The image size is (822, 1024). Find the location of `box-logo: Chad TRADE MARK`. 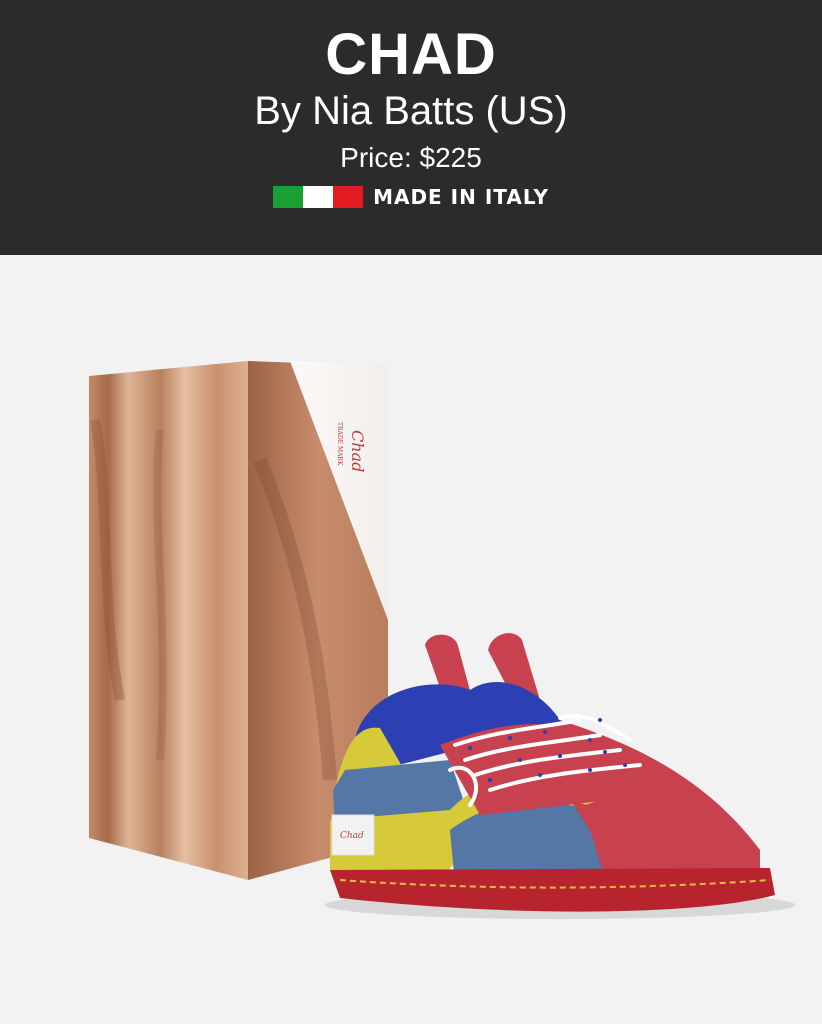

box-logo: Chad TRADE MARK is located at coordinates (351, 447).